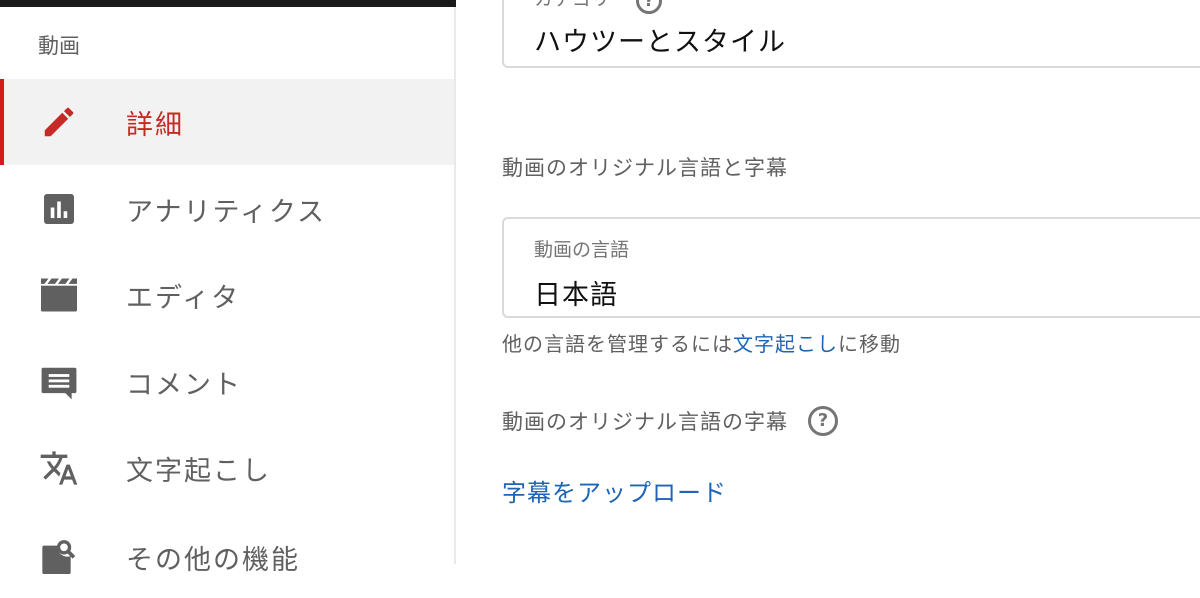 The image size is (1200, 598). I want to click on bar-chart-icon, so click(59, 209).